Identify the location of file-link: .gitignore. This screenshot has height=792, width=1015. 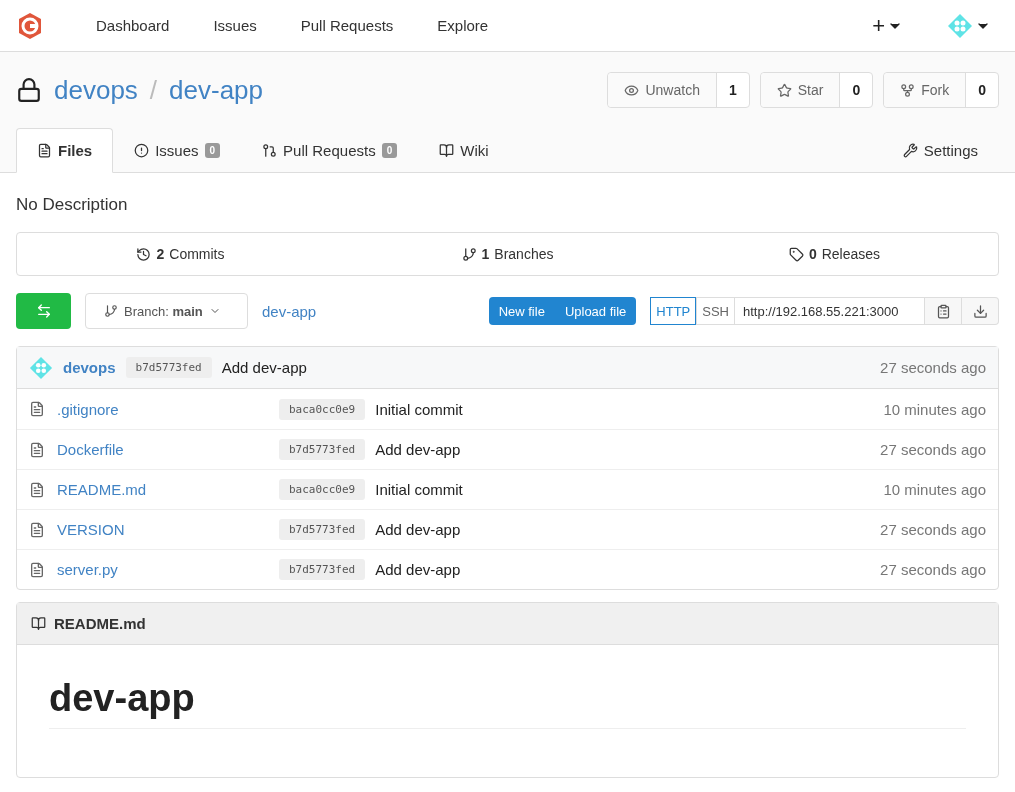
(88, 409).